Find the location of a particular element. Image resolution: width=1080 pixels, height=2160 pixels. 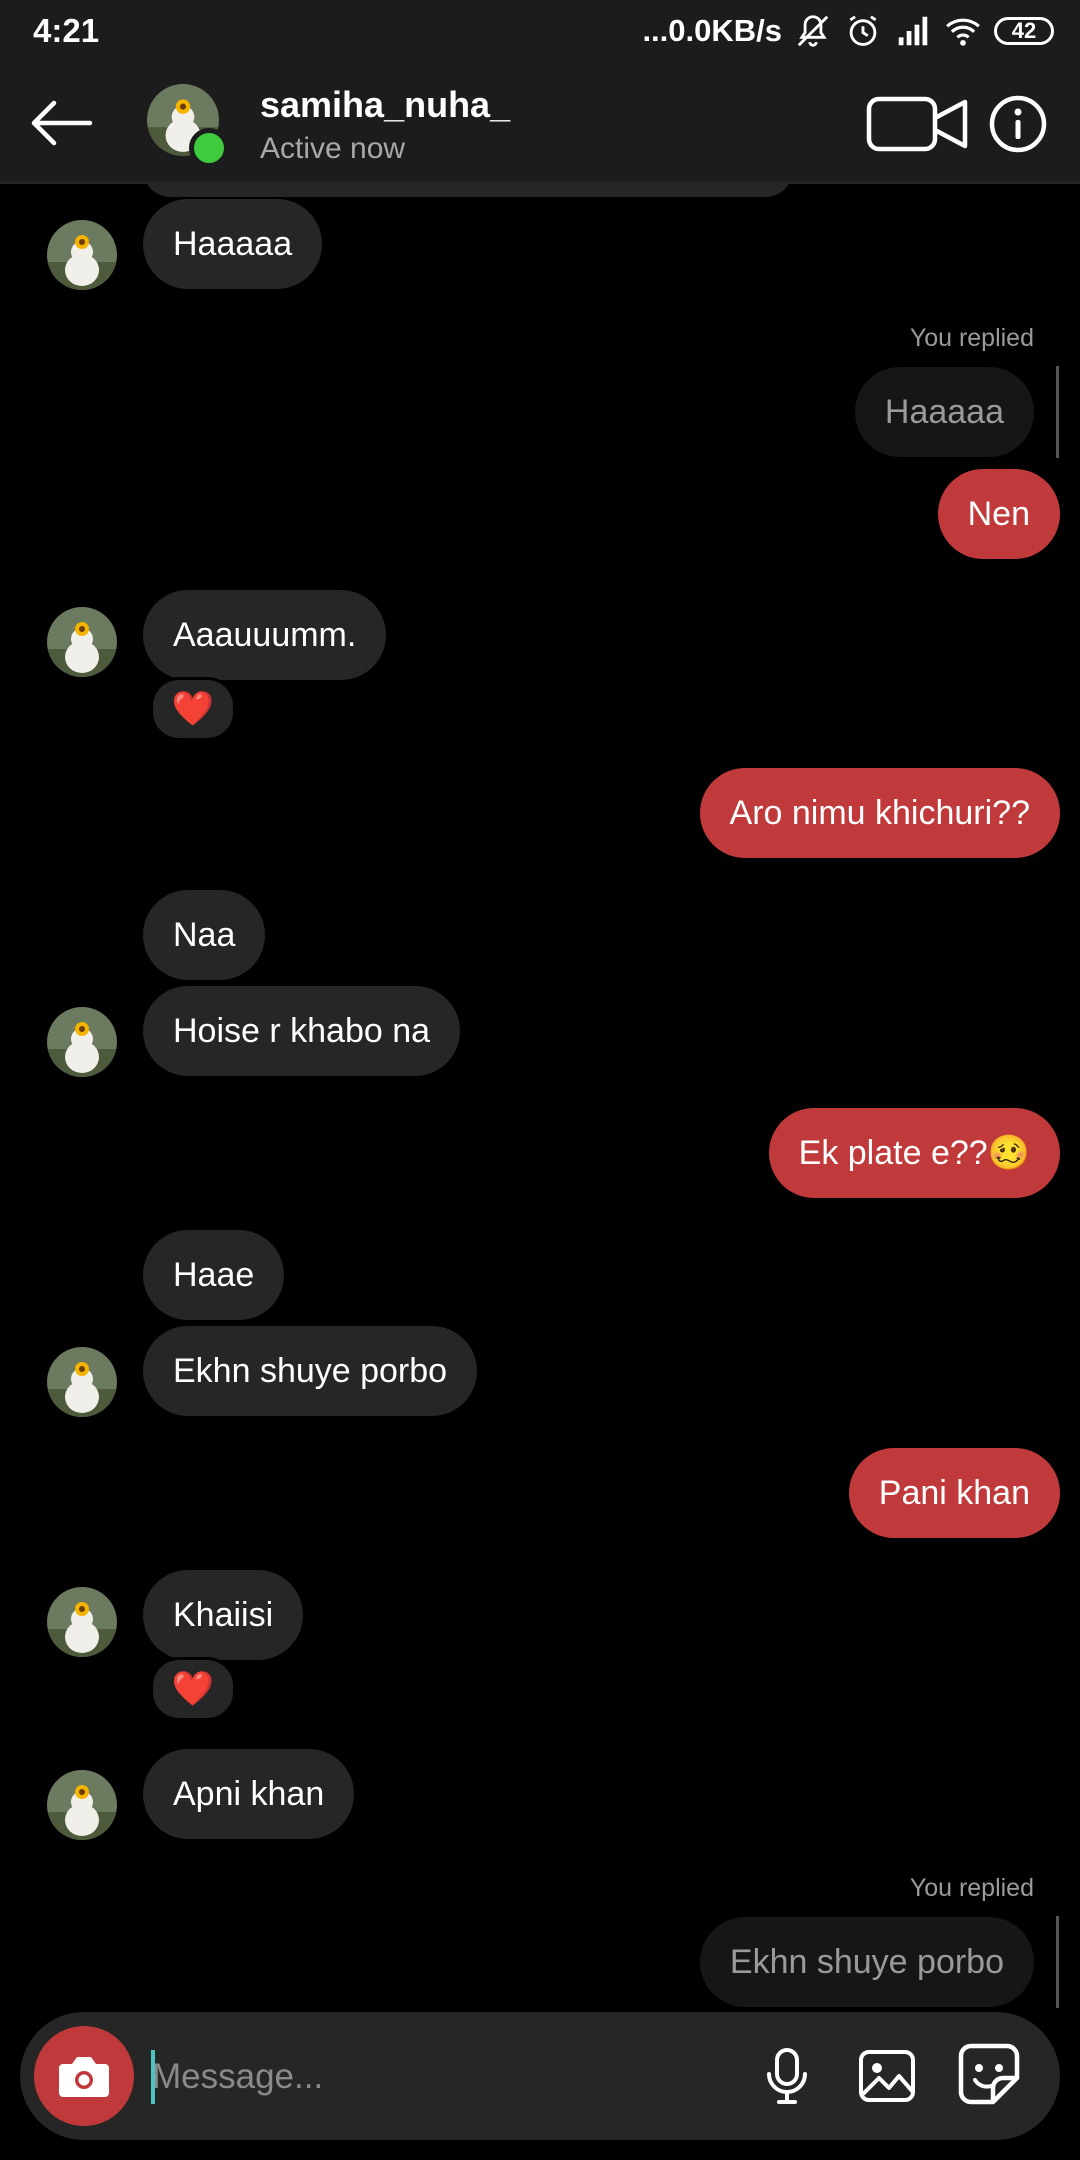

incoming-message: Aaauuumm. is located at coordinates (265, 635).